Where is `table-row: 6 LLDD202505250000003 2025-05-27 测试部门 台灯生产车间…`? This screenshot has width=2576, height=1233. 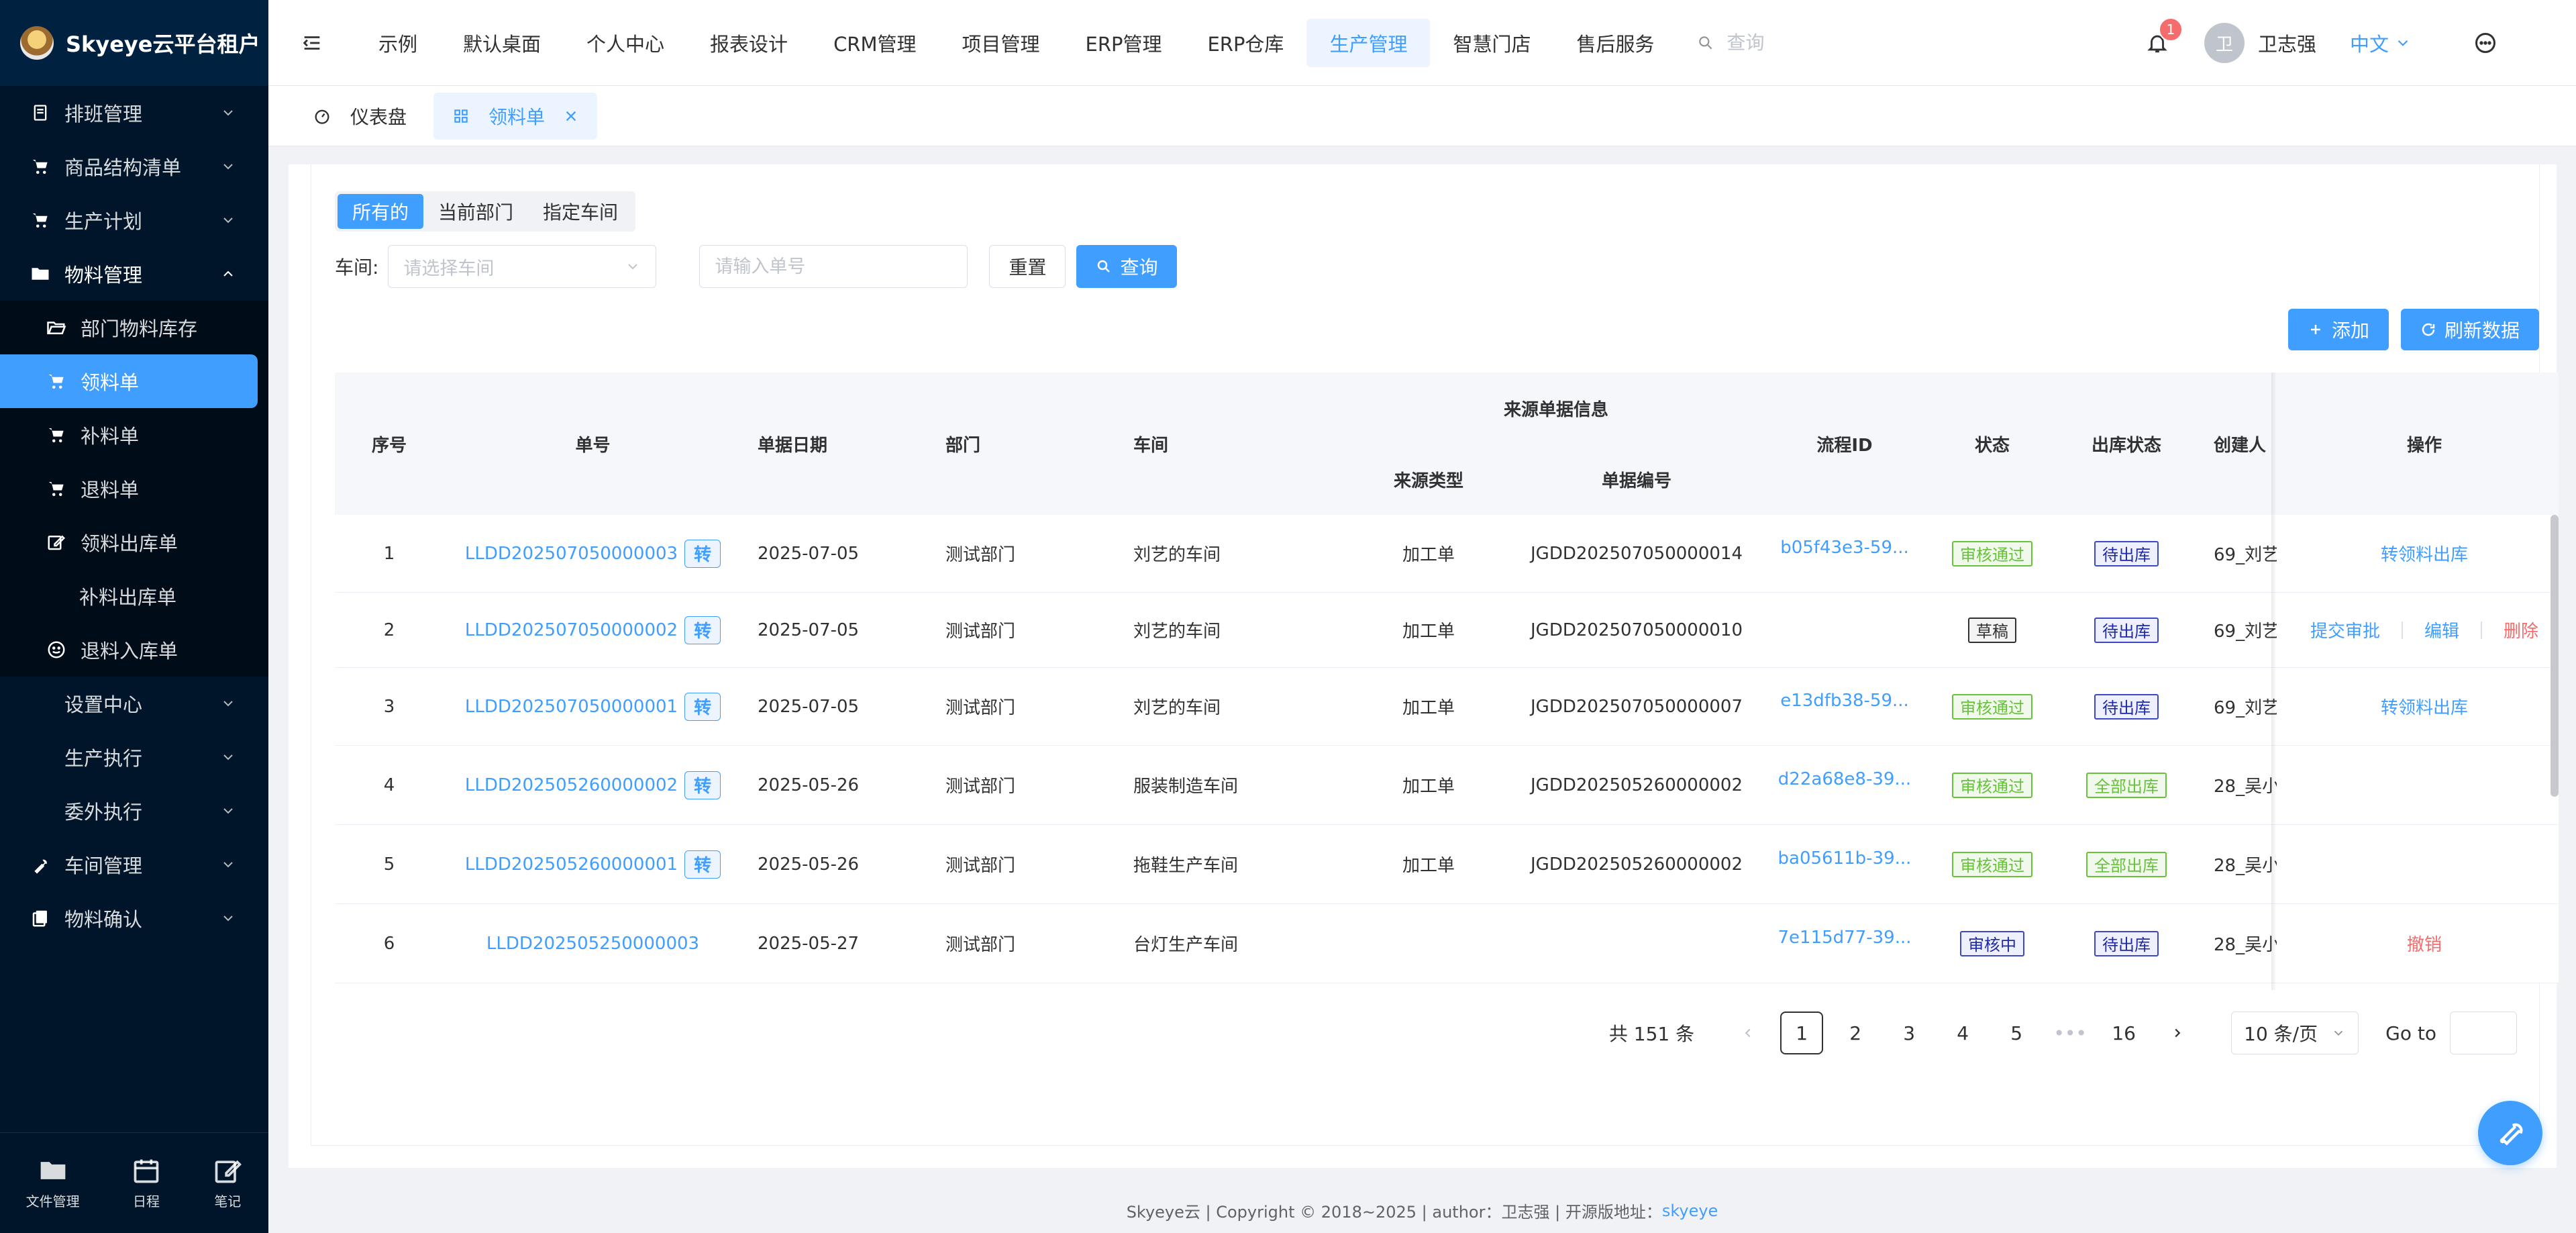 table-row: 6 LLDD202505250000003 2025-05-27 测试部门 台灯生产车间… is located at coordinates (1447, 943).